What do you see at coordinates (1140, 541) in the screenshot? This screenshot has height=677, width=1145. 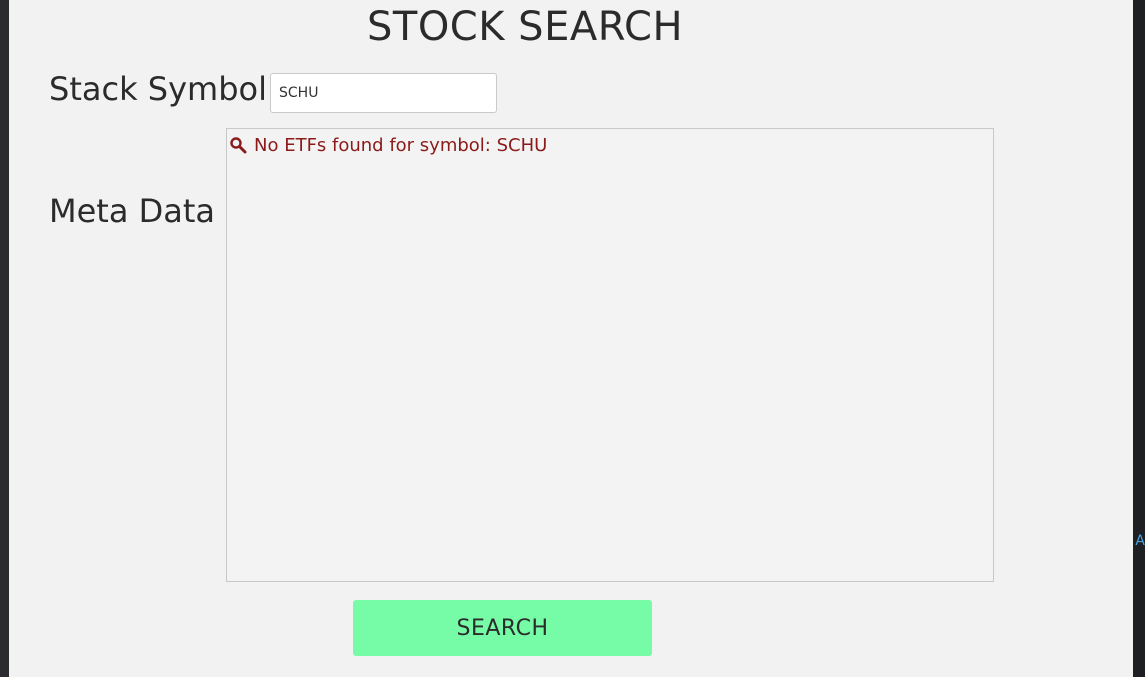 I see `edge-glyph: A` at bounding box center [1140, 541].